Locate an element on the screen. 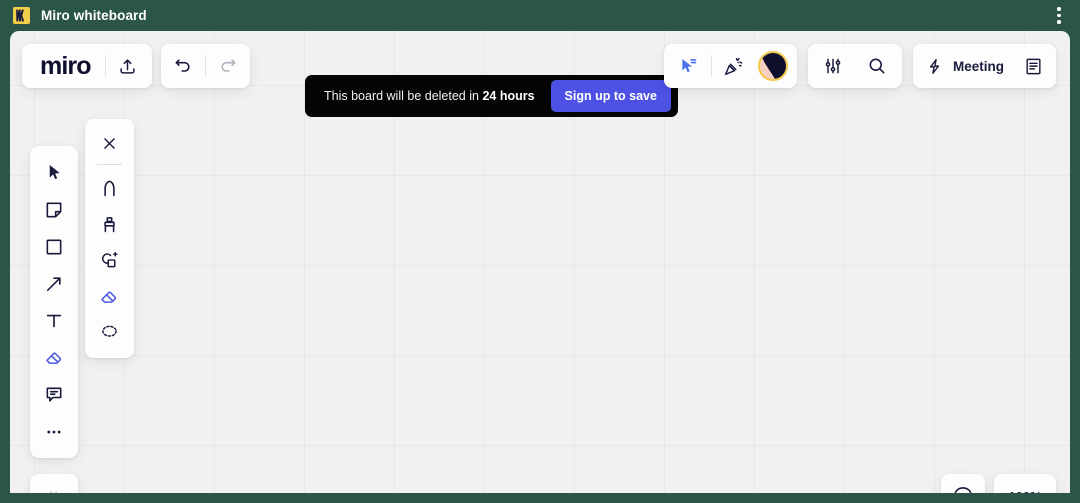 This screenshot has height=503, width=1080. sliders-icon is located at coordinates (833, 66).